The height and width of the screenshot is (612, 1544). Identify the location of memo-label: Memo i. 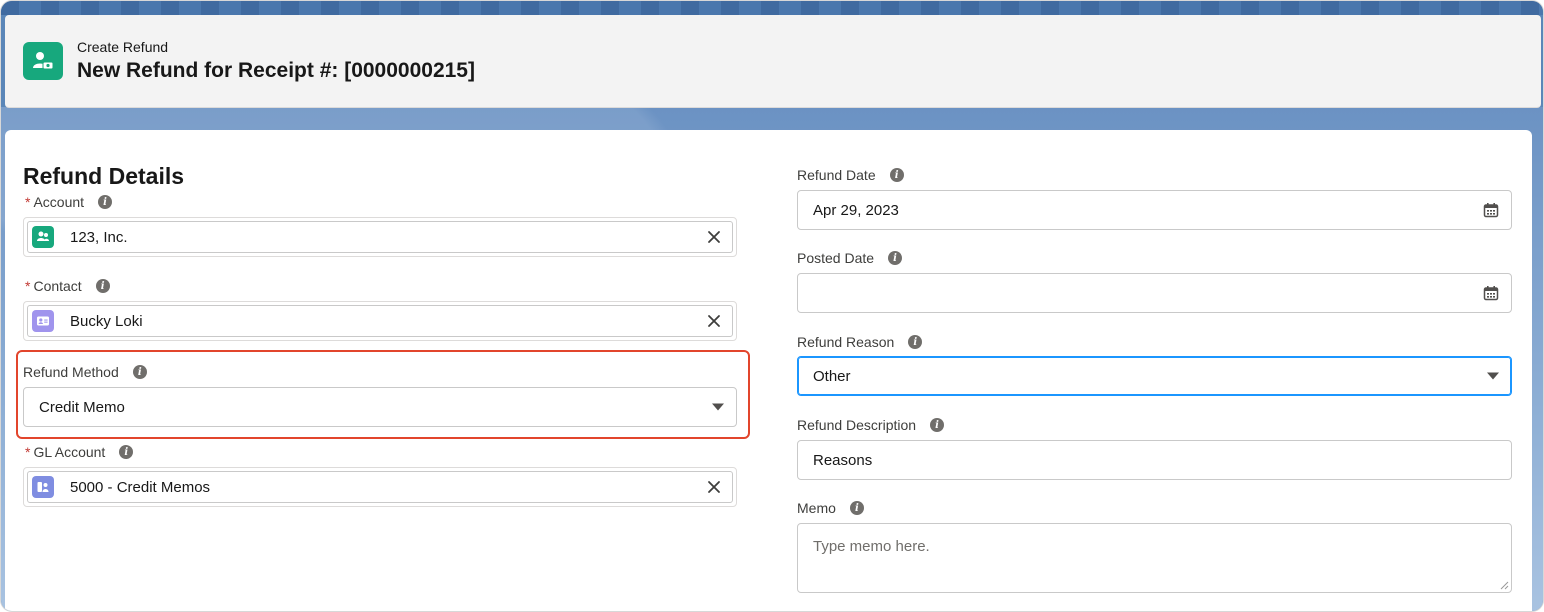
(830, 508).